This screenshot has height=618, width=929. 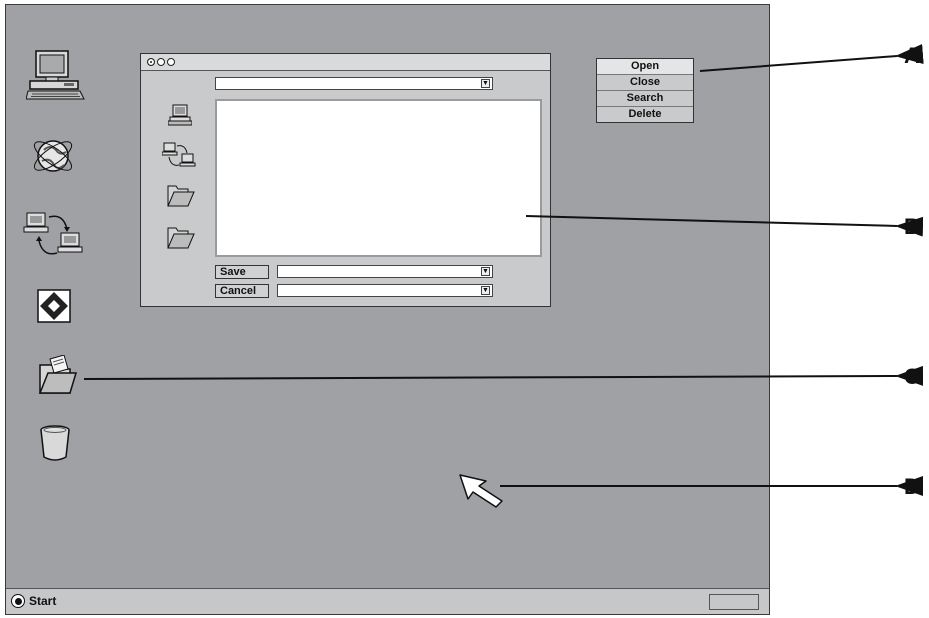 I want to click on diamond-icon, so click(x=54, y=308).